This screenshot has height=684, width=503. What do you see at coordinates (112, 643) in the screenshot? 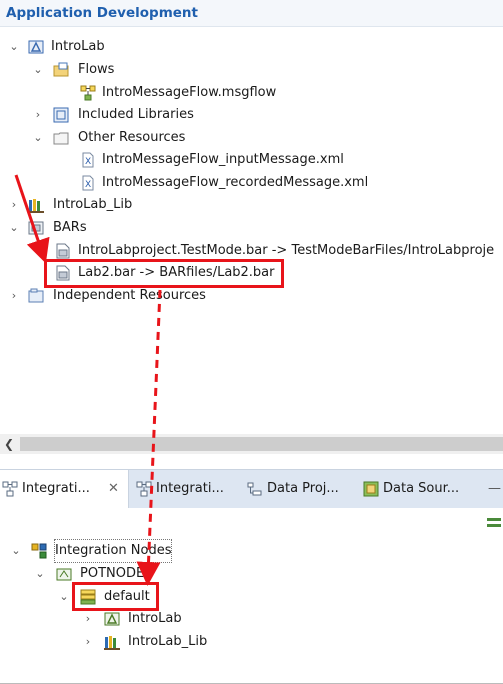
I see `library-icon` at bounding box center [112, 643].